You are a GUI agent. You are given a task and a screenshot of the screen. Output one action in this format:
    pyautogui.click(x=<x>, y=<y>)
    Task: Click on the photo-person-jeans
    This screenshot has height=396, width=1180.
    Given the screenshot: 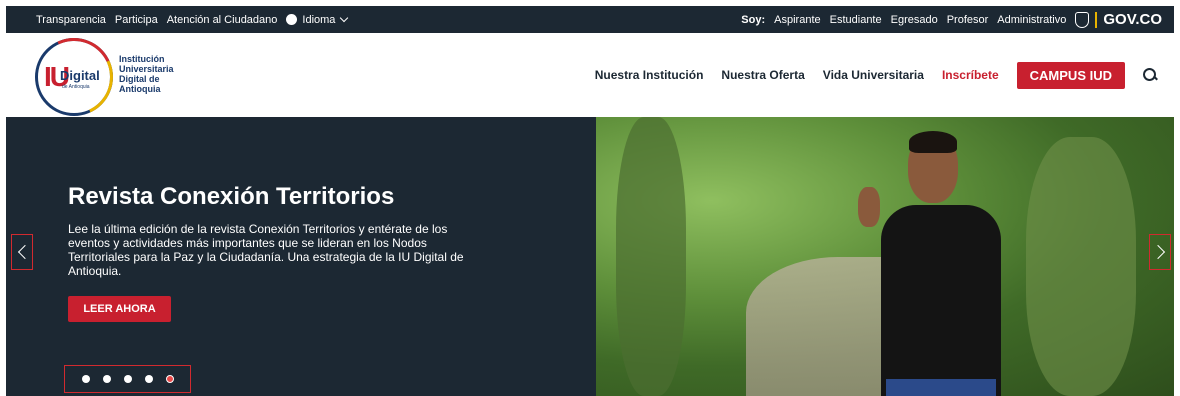 What is the action you would take?
    pyautogui.click(x=941, y=387)
    